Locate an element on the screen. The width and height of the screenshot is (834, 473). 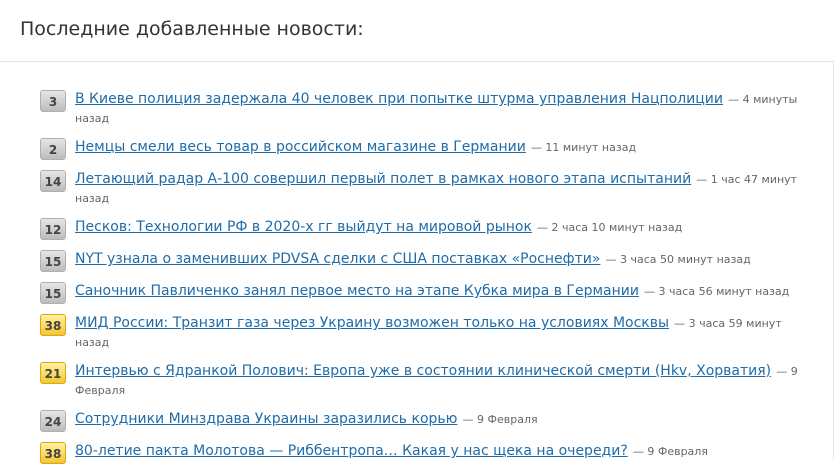
news-time: — 3 часа 50 минут назад is located at coordinates (678, 259).